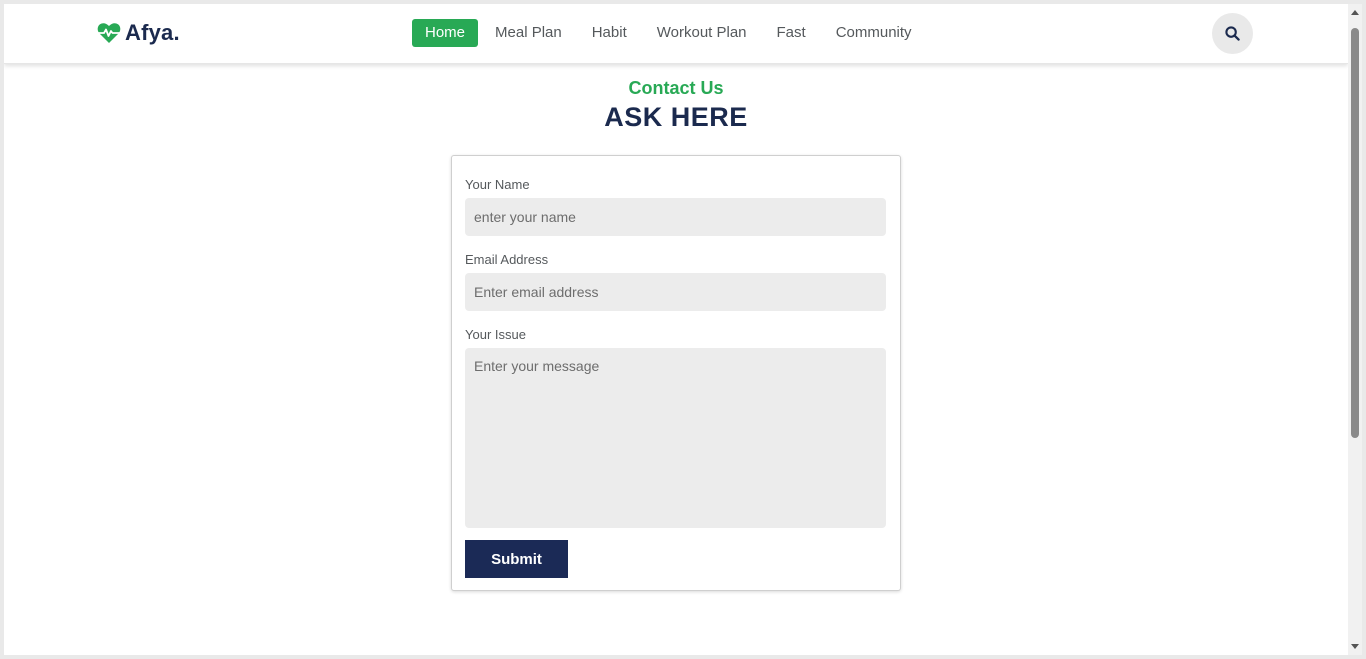  I want to click on search-button, so click(1232, 33).